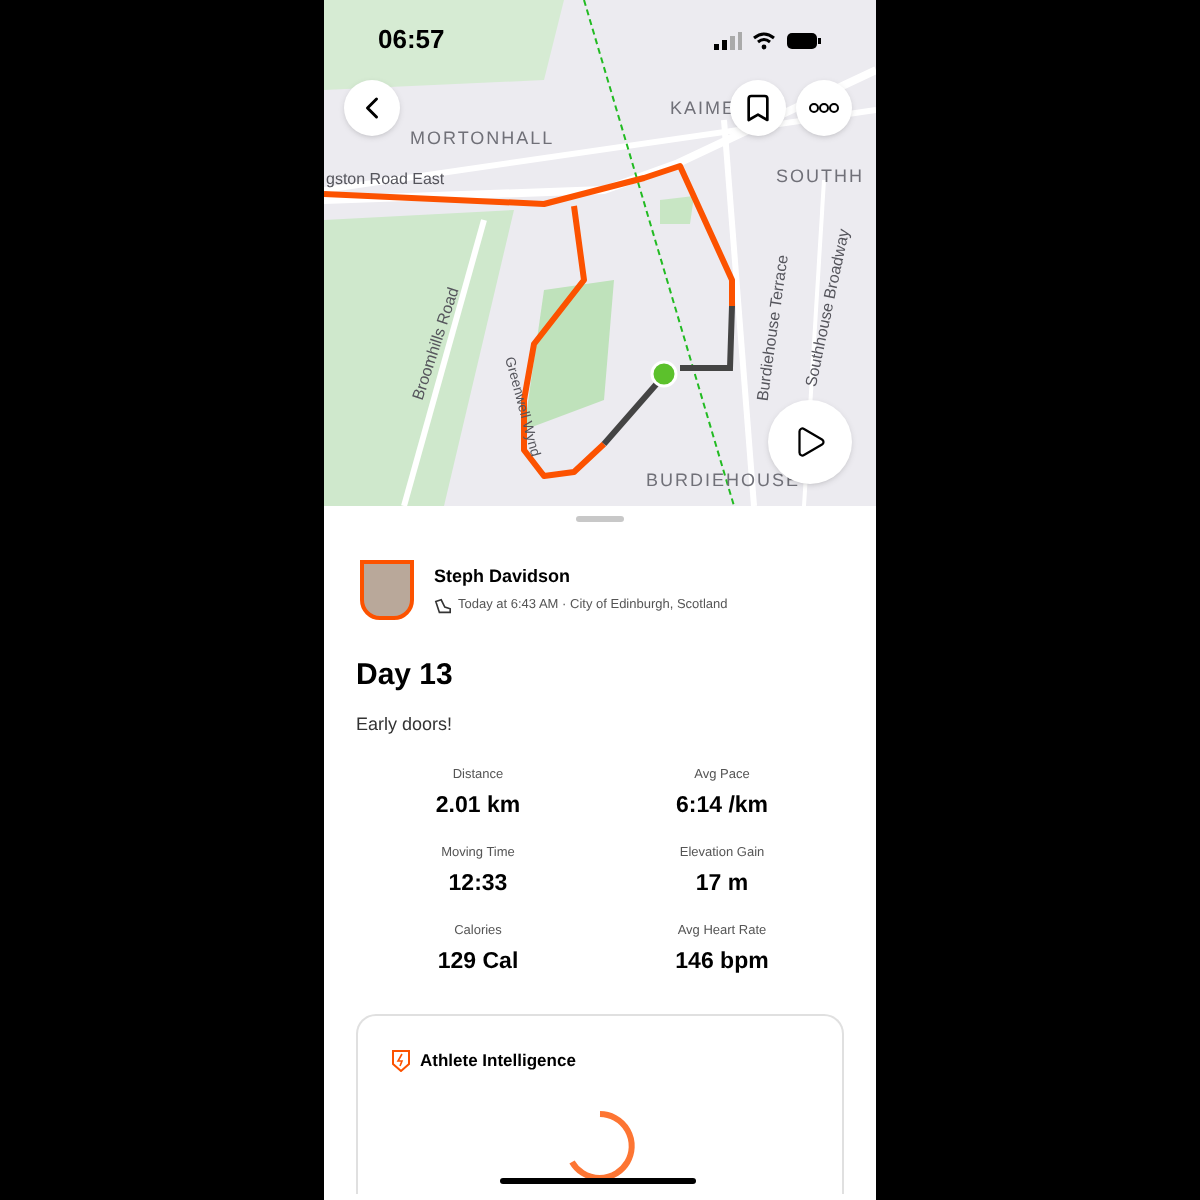 The height and width of the screenshot is (1200, 1200). I want to click on street-label: gston Road East, so click(385, 180).